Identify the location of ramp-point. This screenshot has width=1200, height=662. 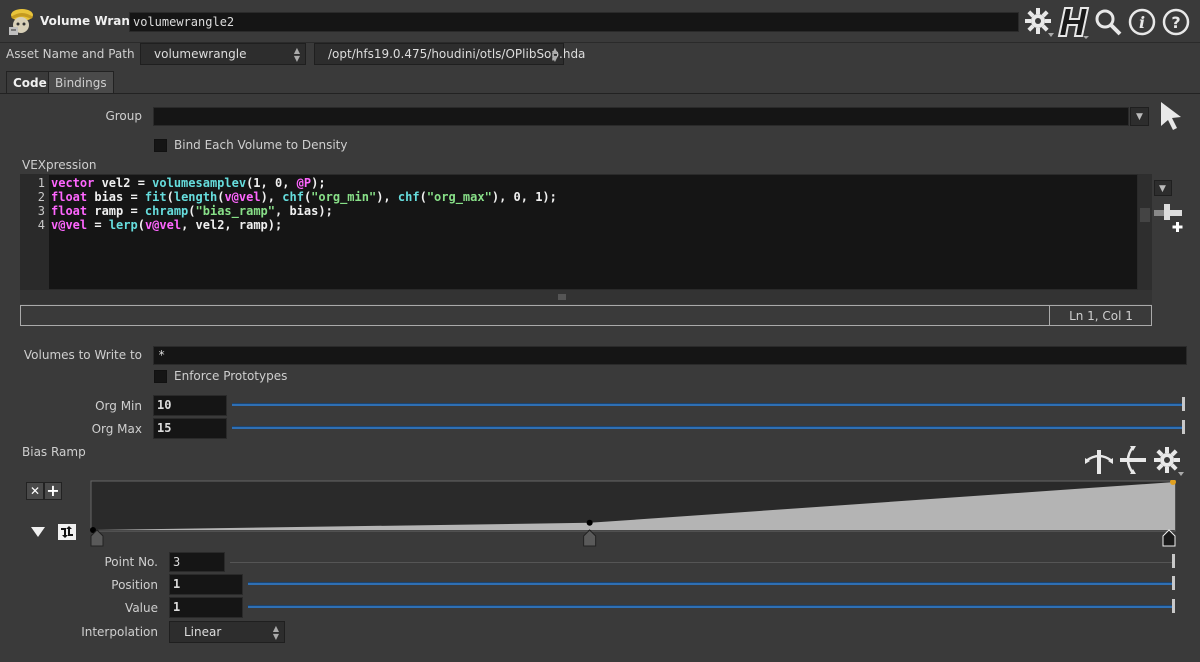
(589, 522).